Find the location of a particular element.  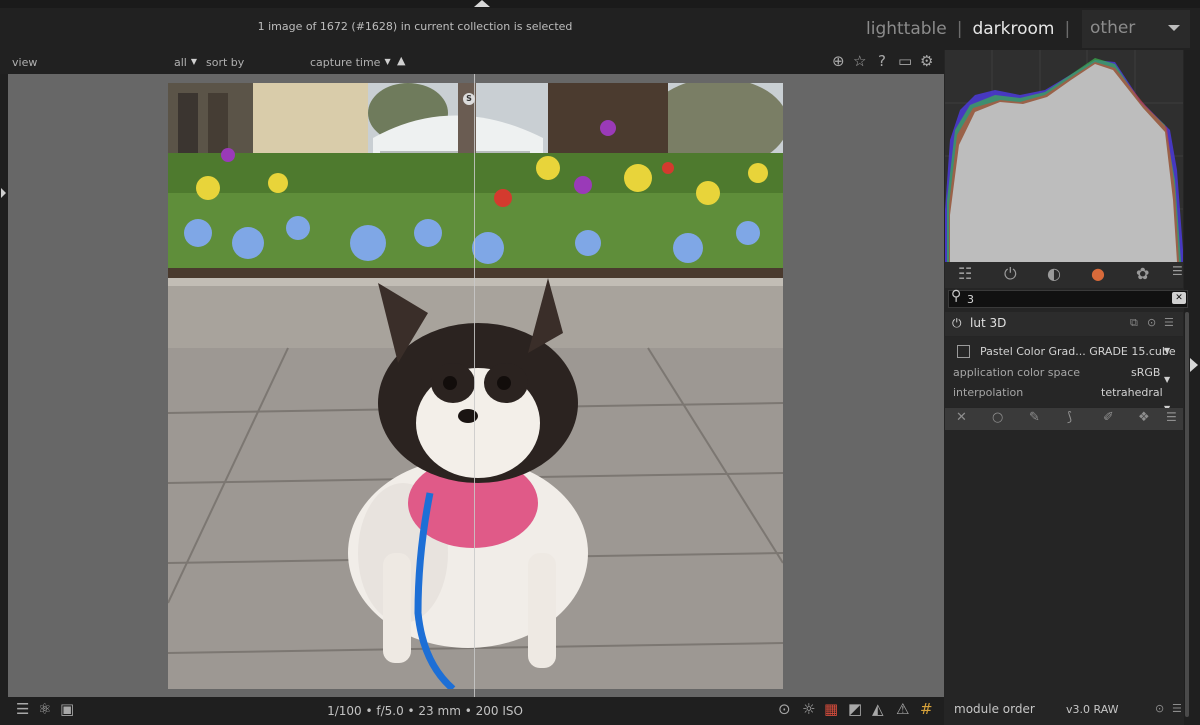

multi-instance-icon: ⧉ is located at coordinates (1134, 323).